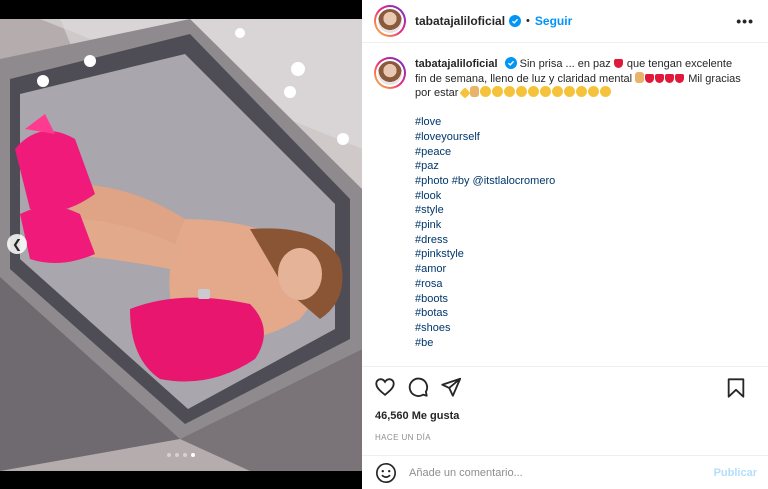  Describe the element at coordinates (565, 386) in the screenshot. I see `post-actions` at that location.